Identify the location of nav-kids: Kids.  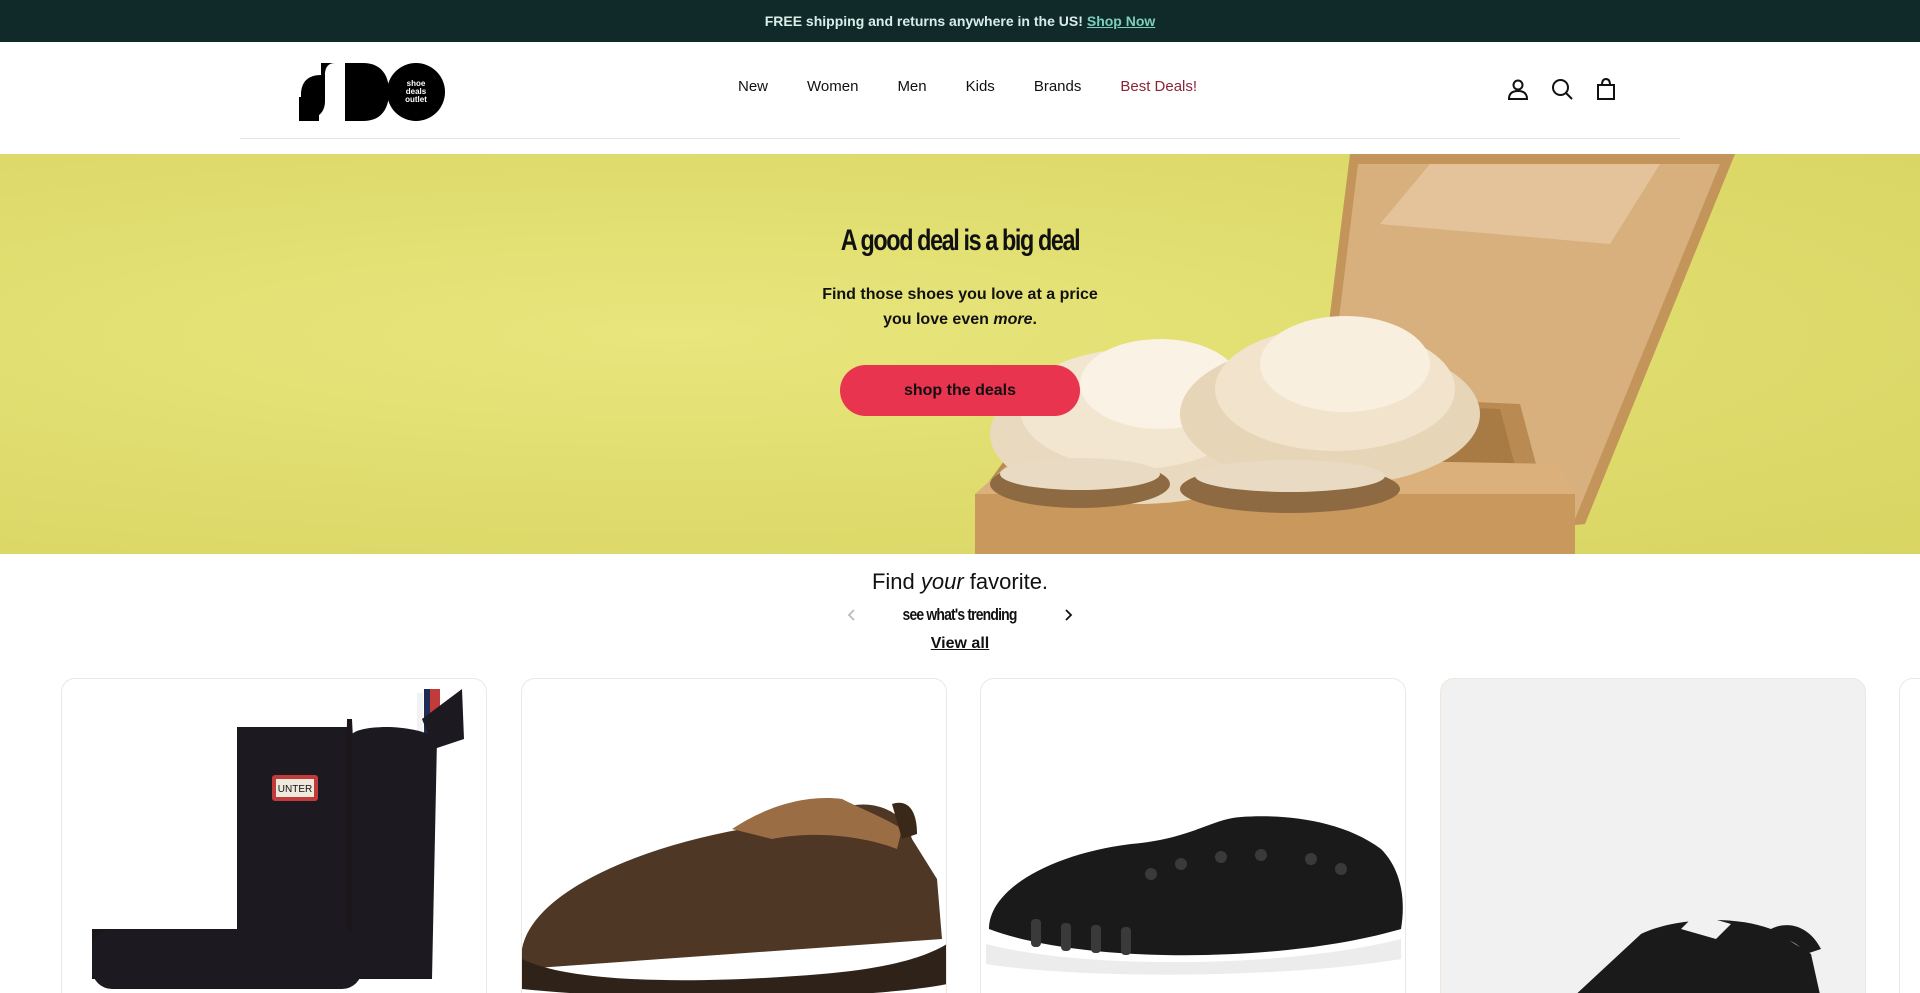
(980, 86).